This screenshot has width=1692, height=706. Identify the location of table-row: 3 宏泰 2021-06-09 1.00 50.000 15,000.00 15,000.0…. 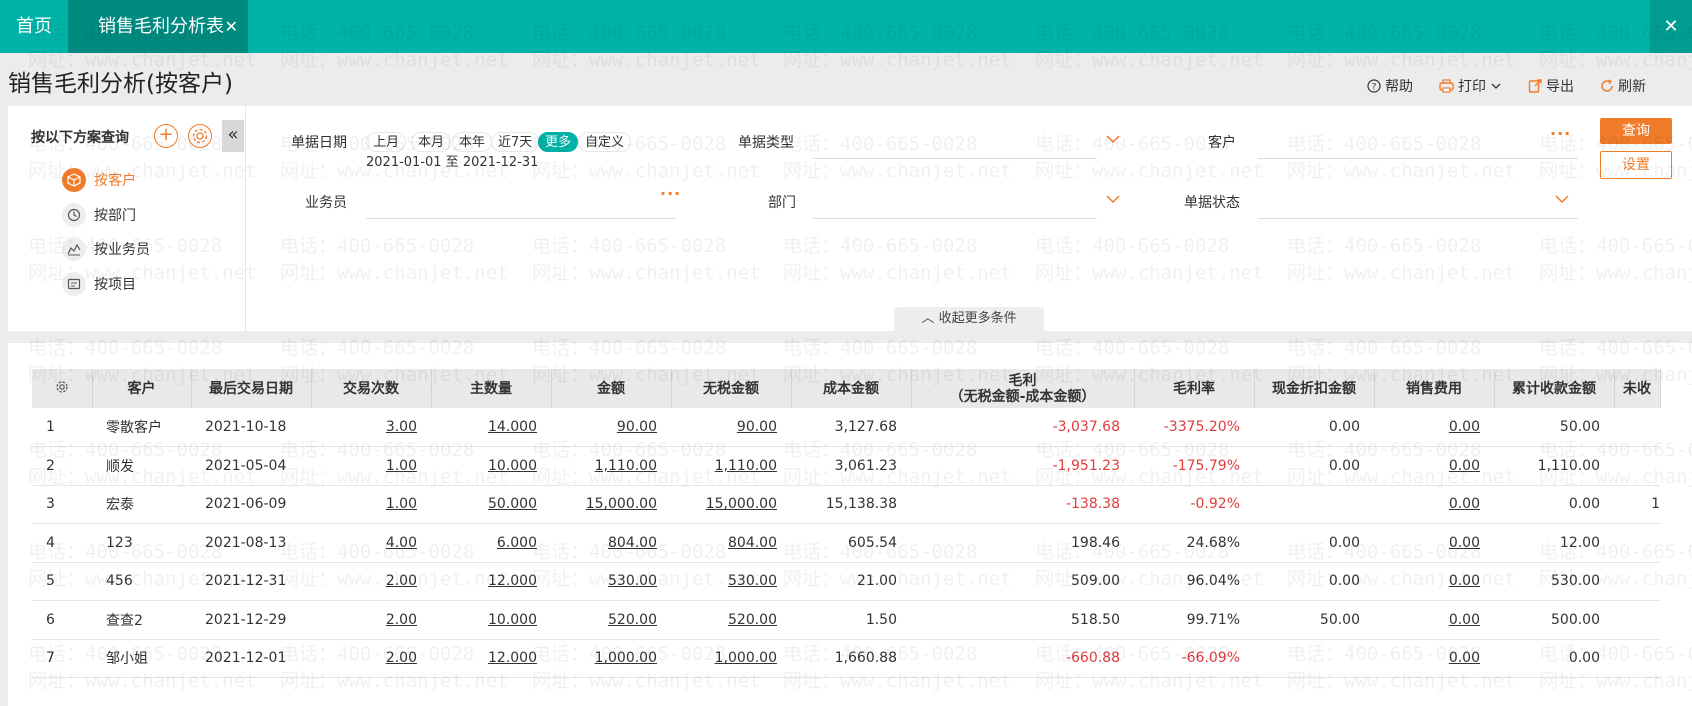
(846, 504).